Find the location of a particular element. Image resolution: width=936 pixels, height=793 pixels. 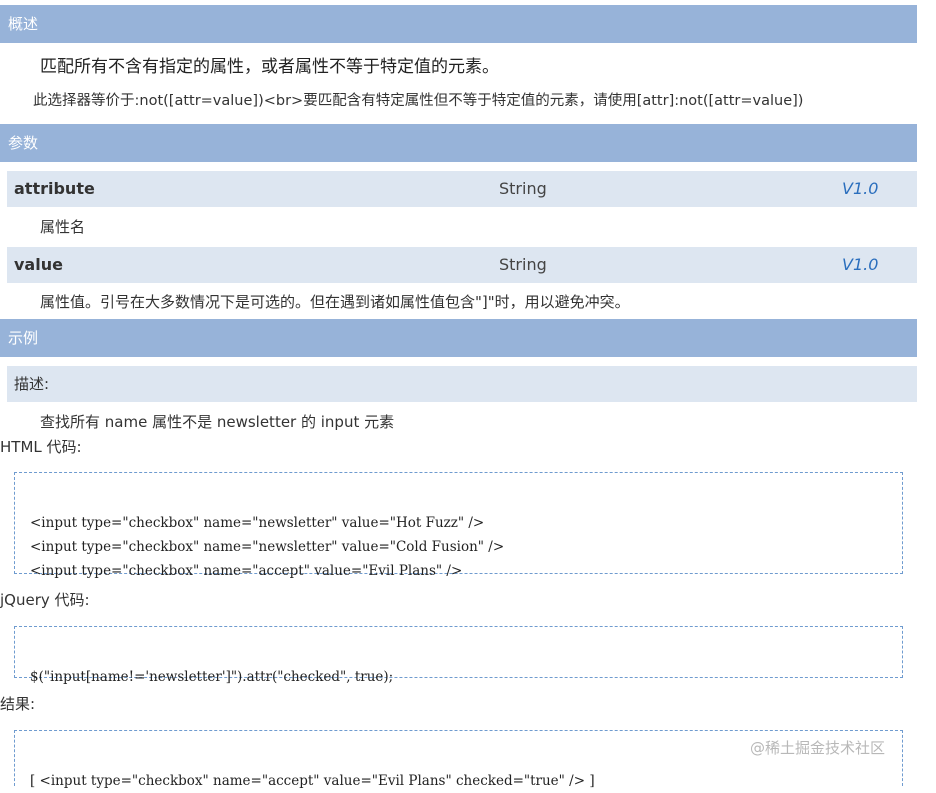

example-desc-row: 描述: is located at coordinates (462, 384).